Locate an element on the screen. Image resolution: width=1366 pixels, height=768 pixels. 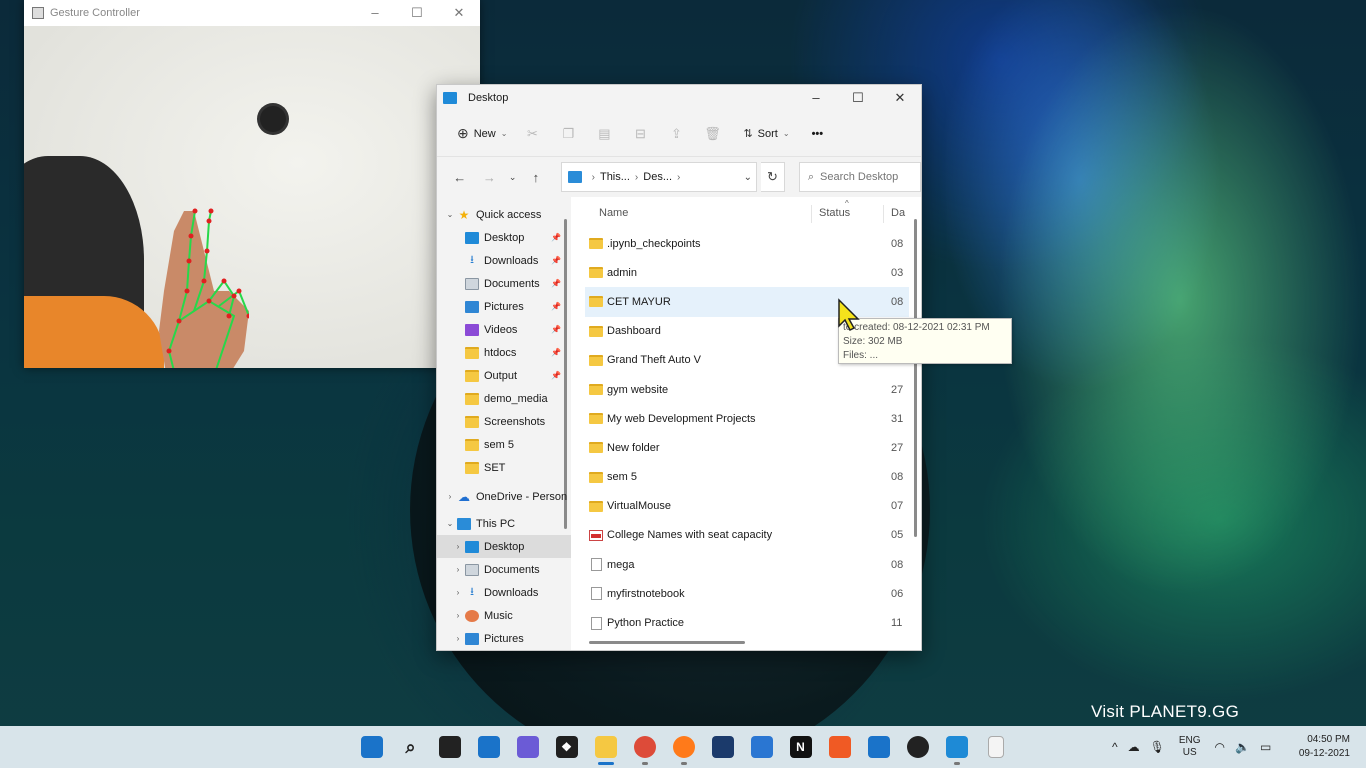
nav-item: sem 5 is located at coordinates (504, 444).